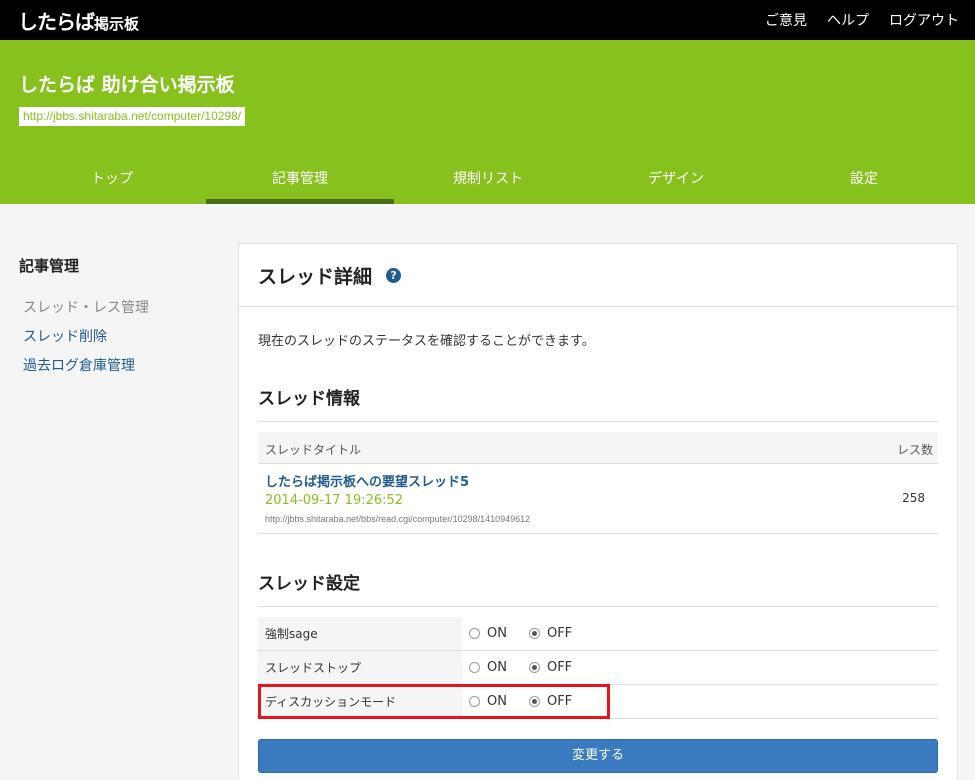  What do you see at coordinates (360, 633) in the screenshot?
I see `setting-label: 強制sage` at bounding box center [360, 633].